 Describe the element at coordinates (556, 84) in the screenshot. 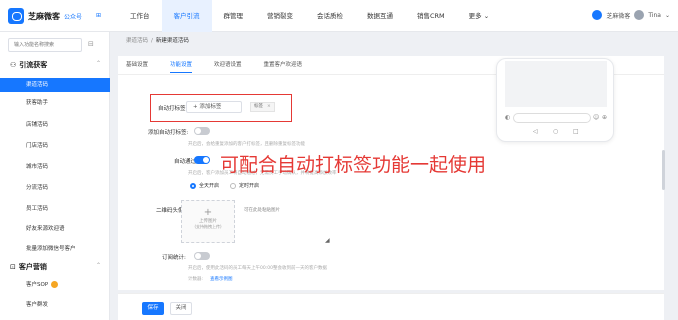

I see `phone-screen` at that location.